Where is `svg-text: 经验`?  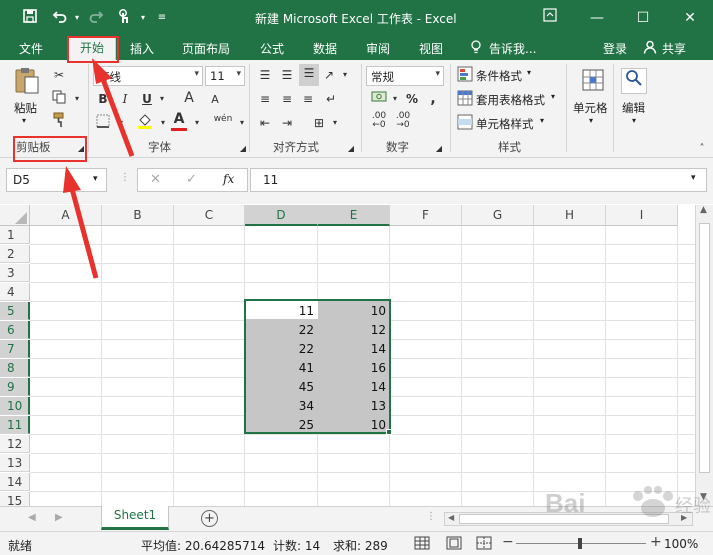 svg-text: 经验 is located at coordinates (692, 506).